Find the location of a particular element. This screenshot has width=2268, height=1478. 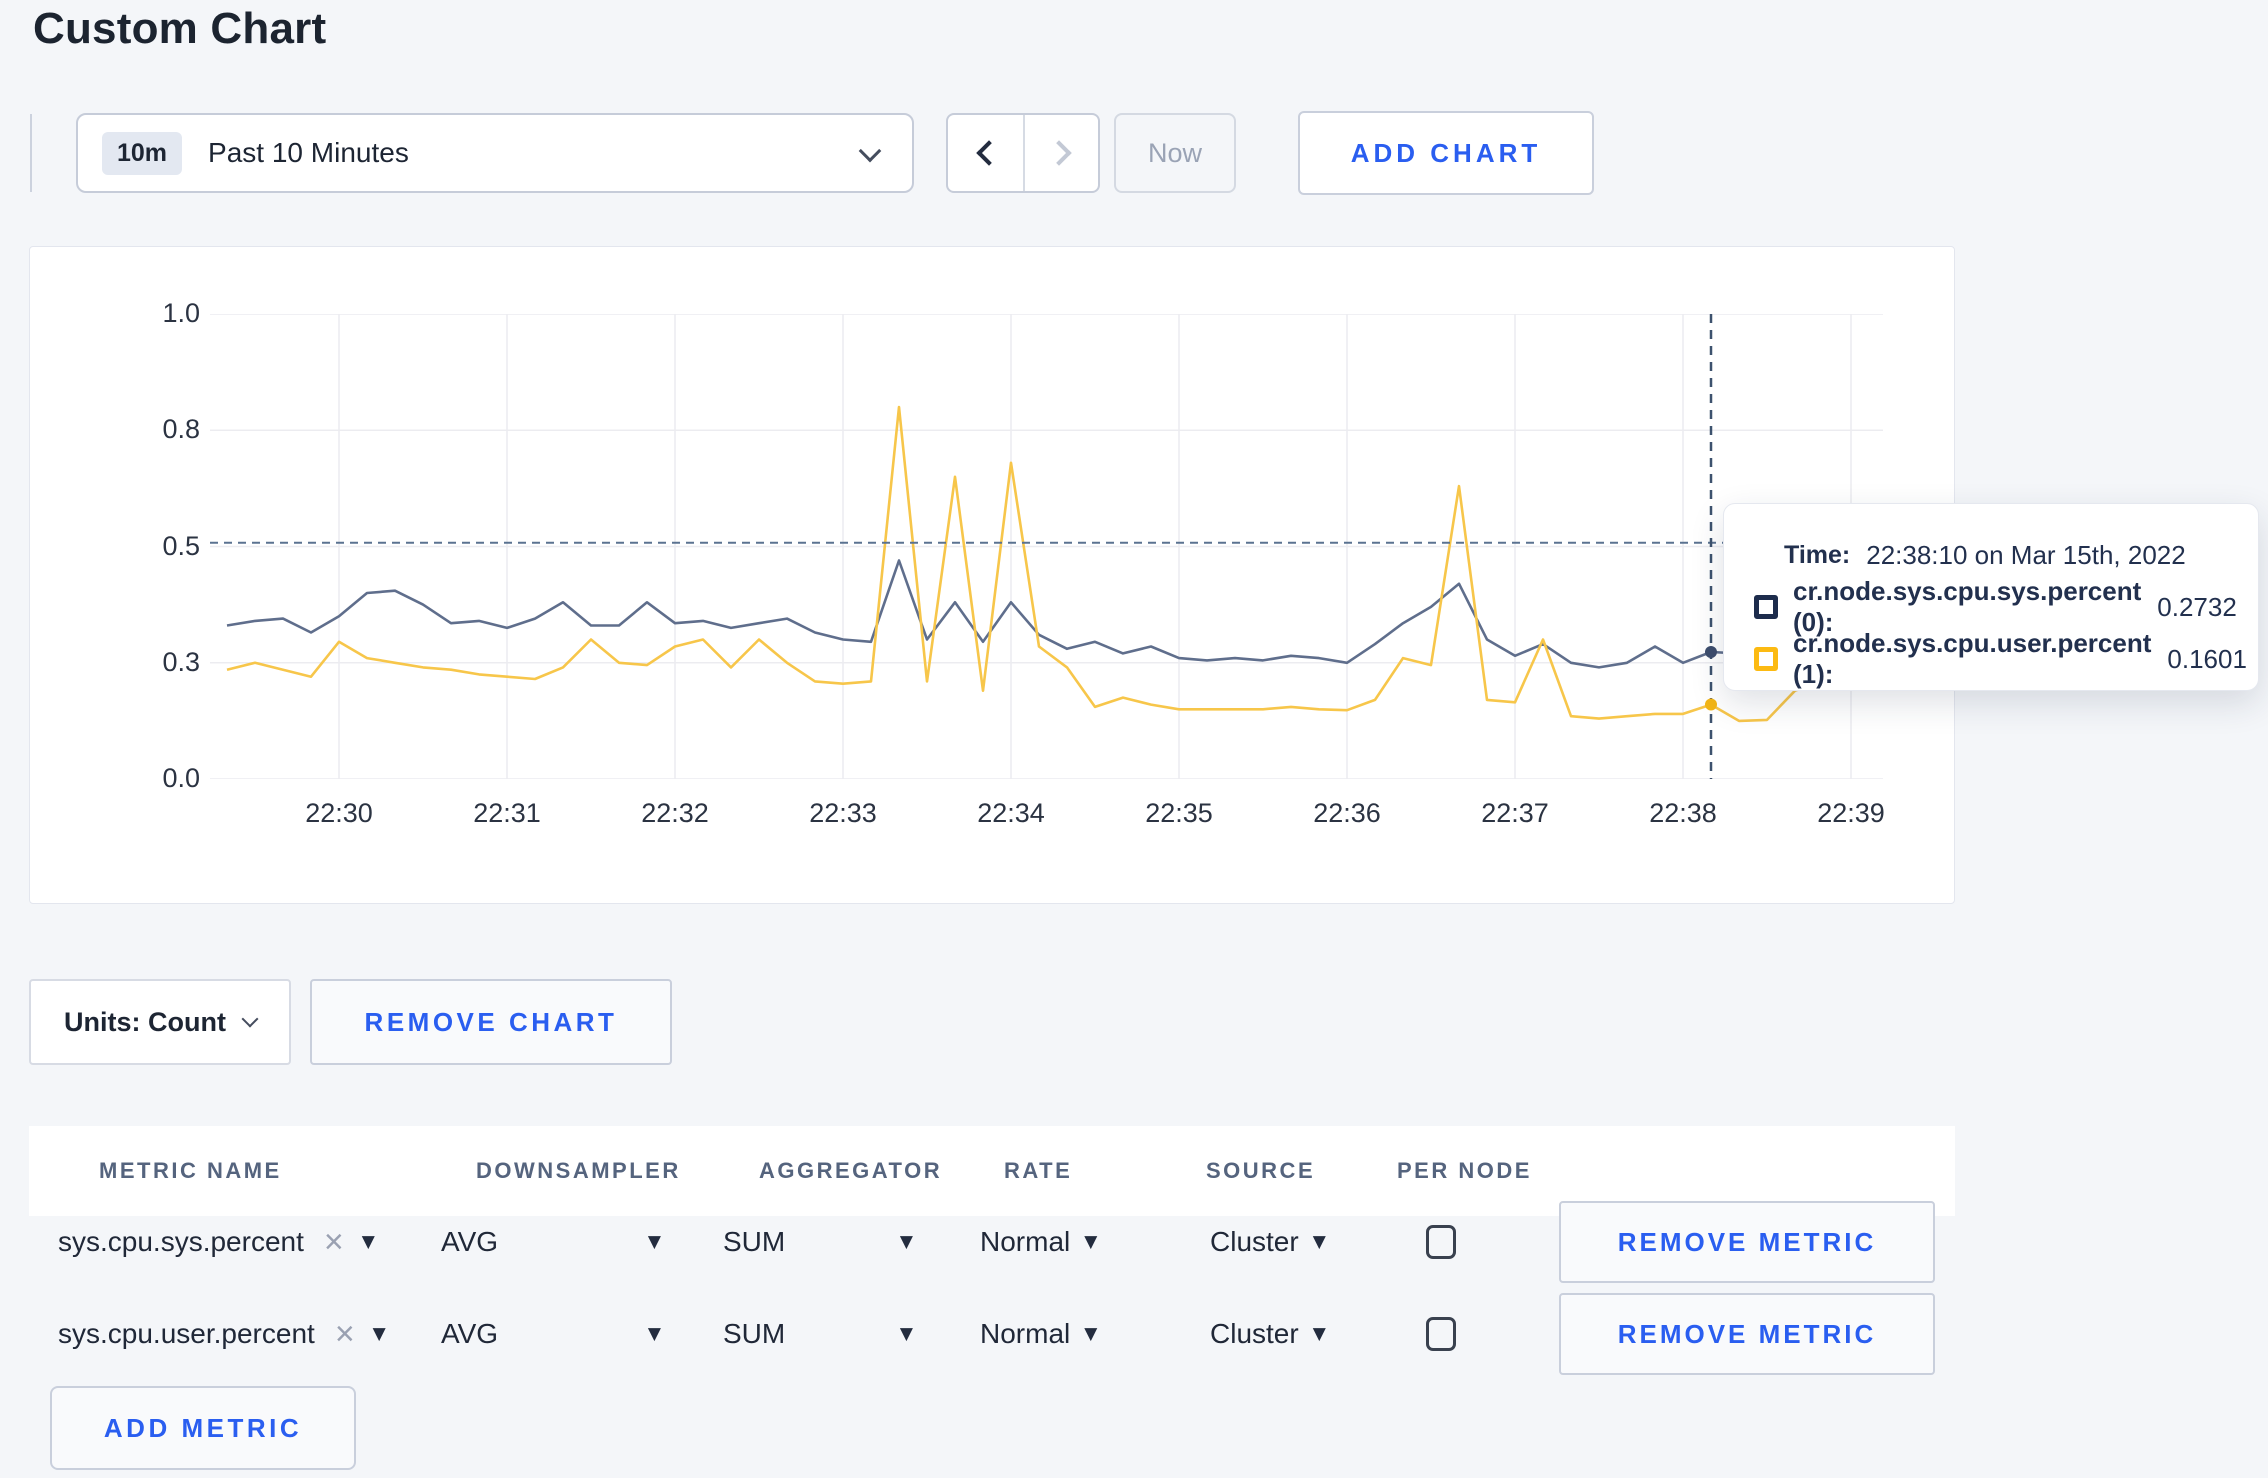

remove-chart-label: REMOVE CHART is located at coordinates (491, 1021).